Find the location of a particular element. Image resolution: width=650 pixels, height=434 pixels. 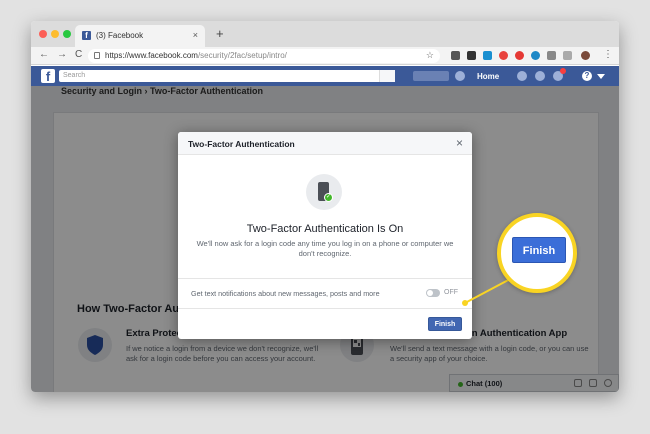

extension-gray-icon is located at coordinates (567, 55).